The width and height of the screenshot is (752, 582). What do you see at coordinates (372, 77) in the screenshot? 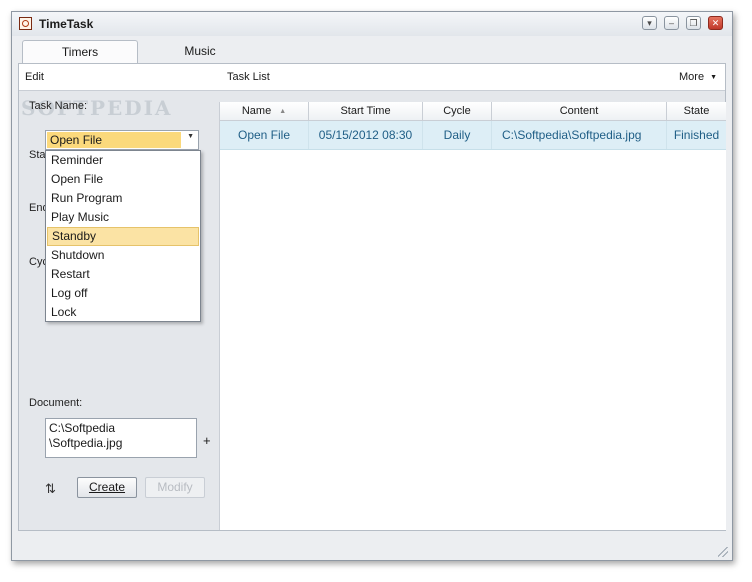
I see `menu-bar: Edit Task List More ▼` at bounding box center [372, 77].